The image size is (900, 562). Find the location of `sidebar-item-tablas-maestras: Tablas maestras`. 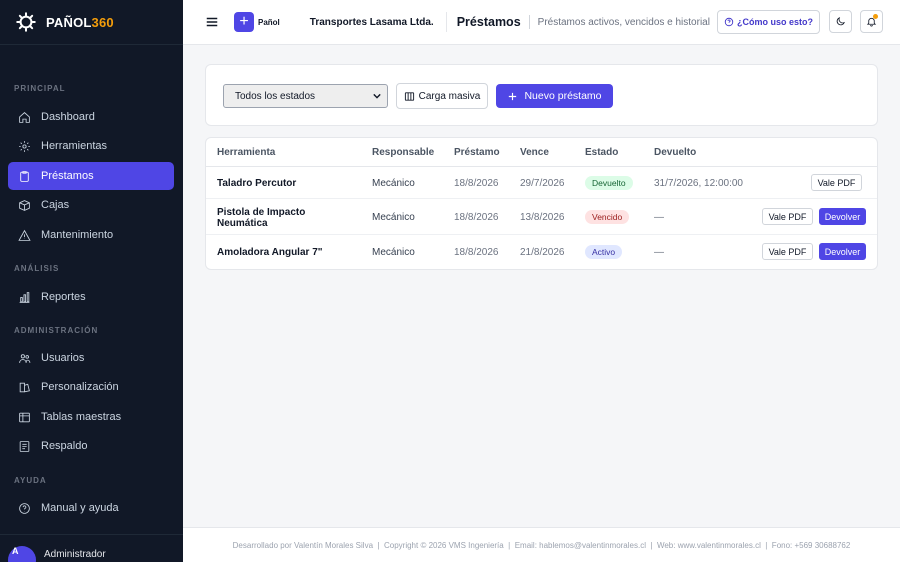

sidebar-item-tablas-maestras: Tablas maestras is located at coordinates (91, 417).